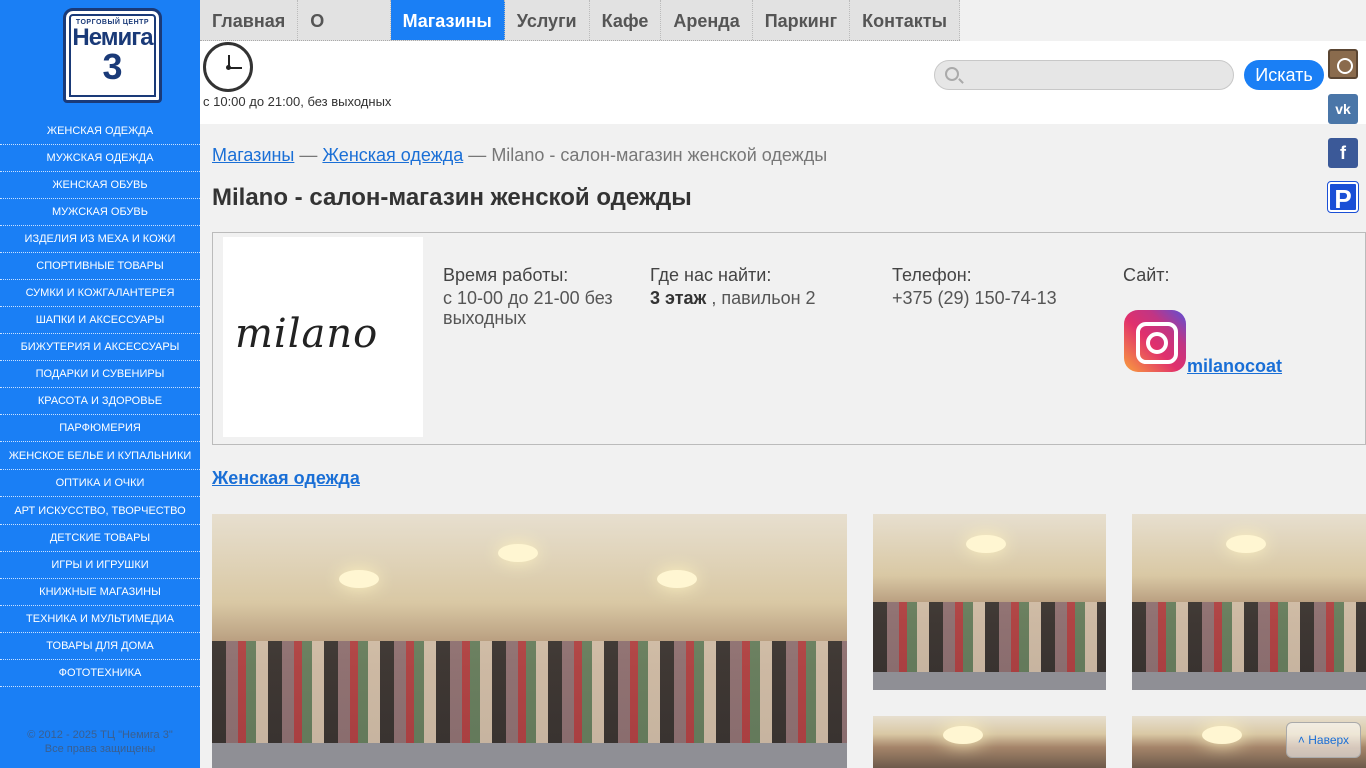  I want to click on instagram-icon, so click(1343, 64).